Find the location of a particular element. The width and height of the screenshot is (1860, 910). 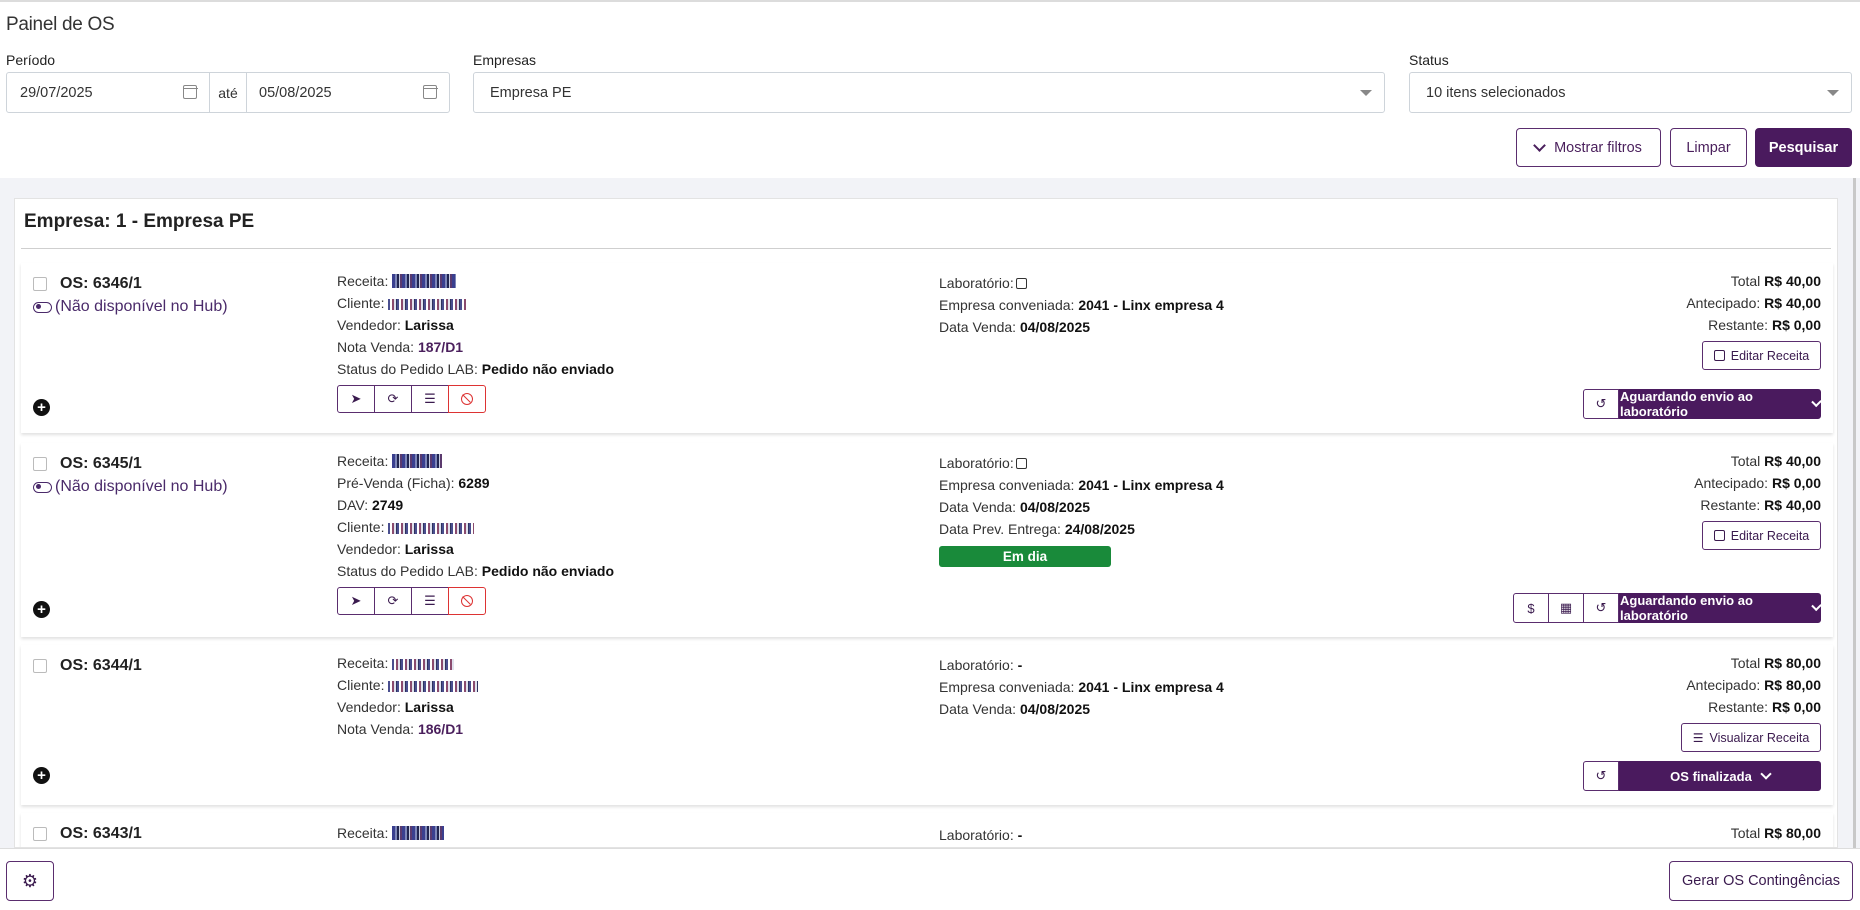

status-dropdown-label: Aguardando envio ao laboratório is located at coordinates (1686, 608).